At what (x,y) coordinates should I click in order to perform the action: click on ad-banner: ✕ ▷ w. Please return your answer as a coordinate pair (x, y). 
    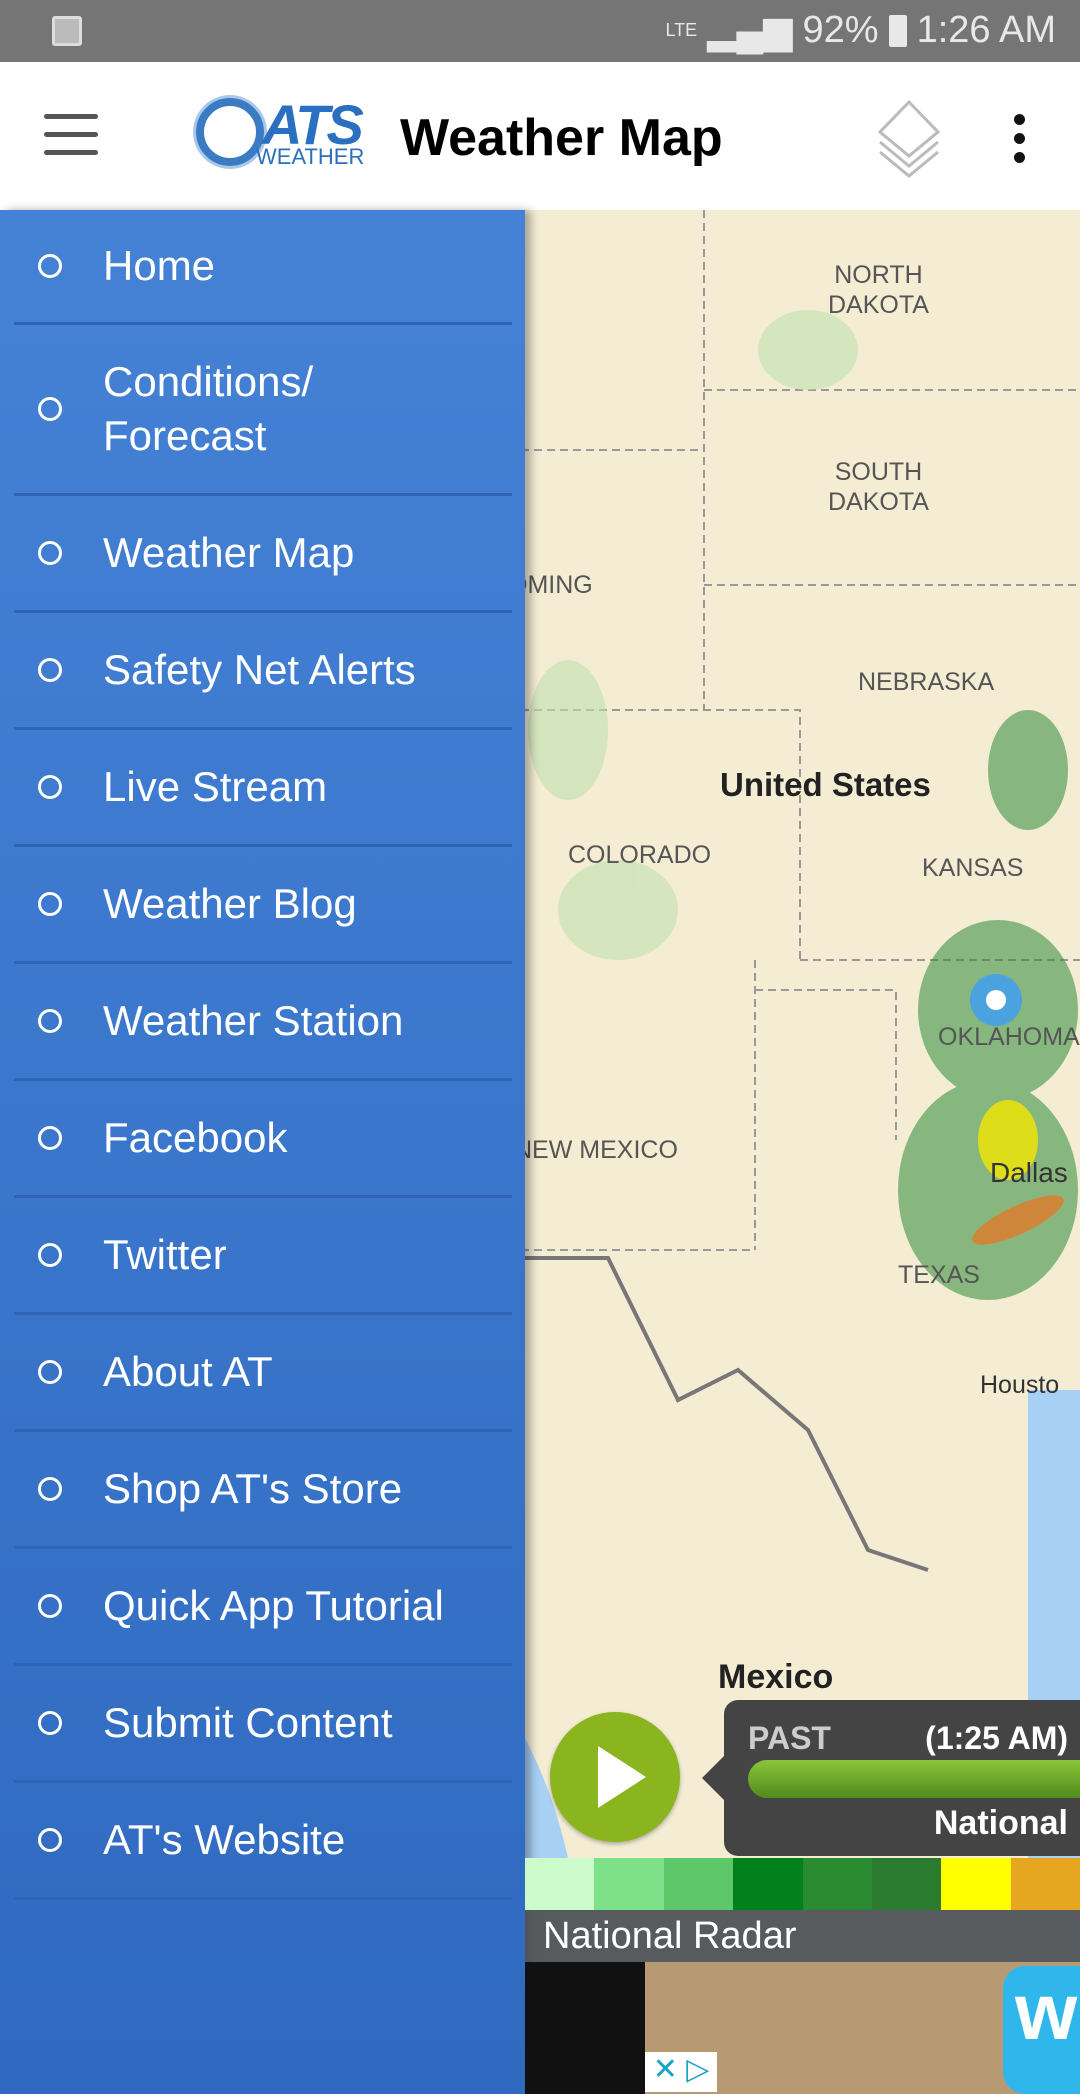
    Looking at the image, I should click on (802, 2028).